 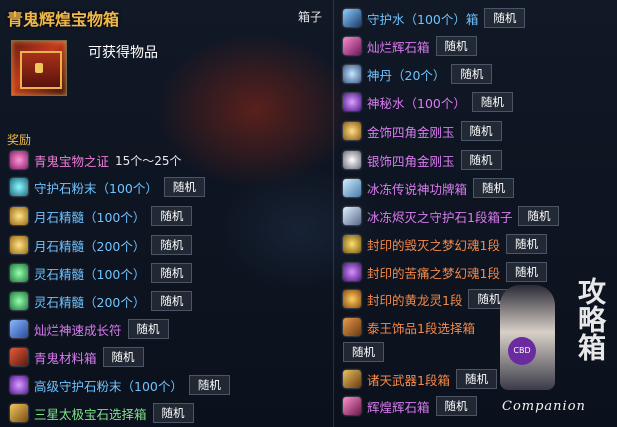 I want to click on reward-item: 高级守护石粉末（100个） 随机, so click(x=120, y=385).